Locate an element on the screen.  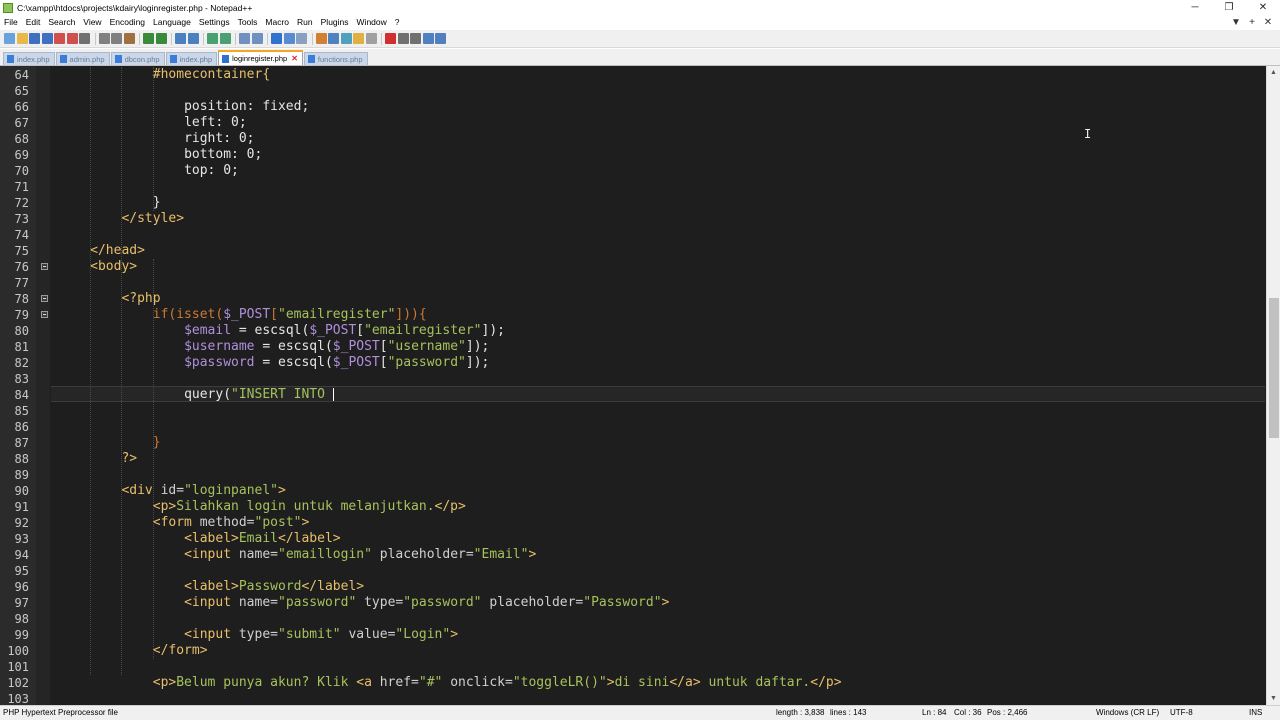
code-line: <?php is located at coordinates (658, 299).